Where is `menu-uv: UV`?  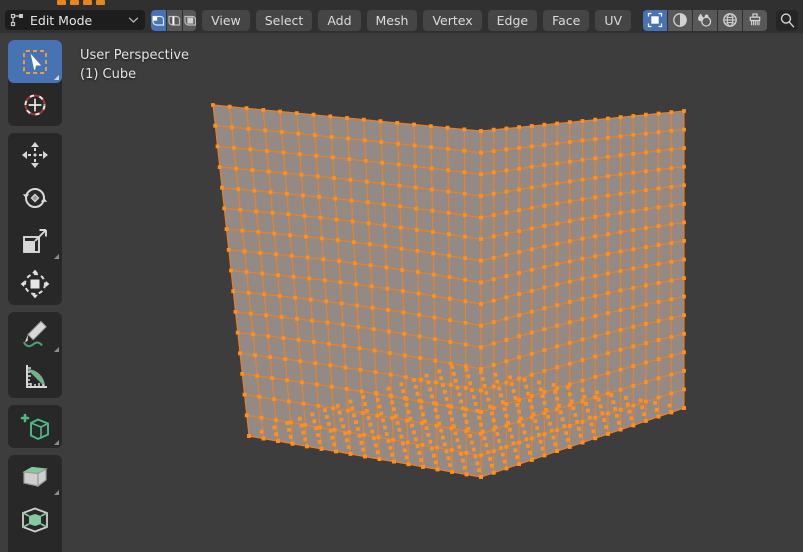
menu-uv: UV is located at coordinates (613, 20).